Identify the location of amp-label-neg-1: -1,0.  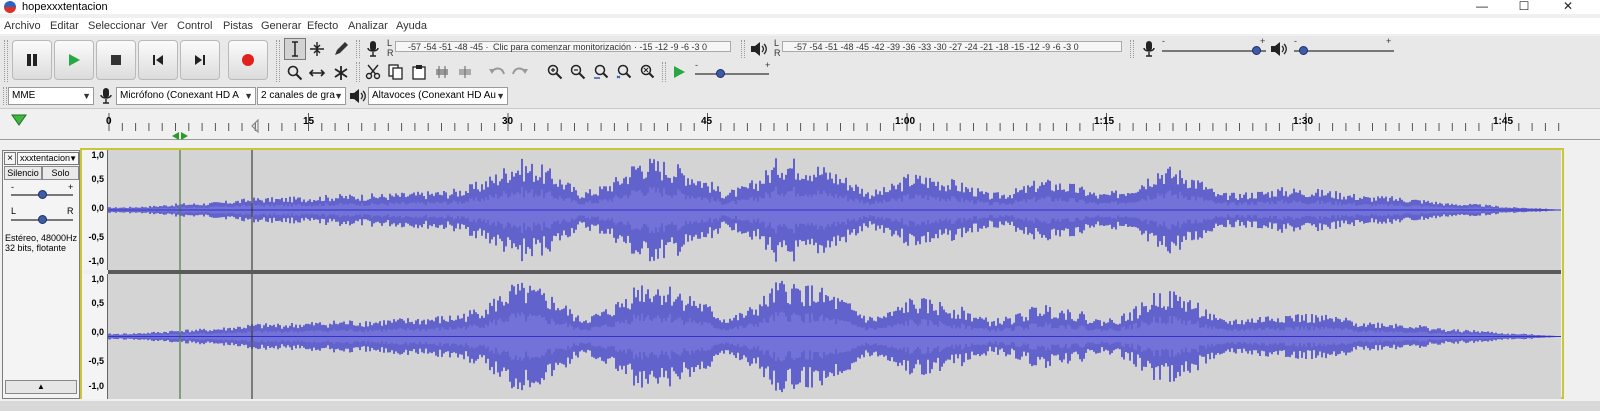
(96, 386).